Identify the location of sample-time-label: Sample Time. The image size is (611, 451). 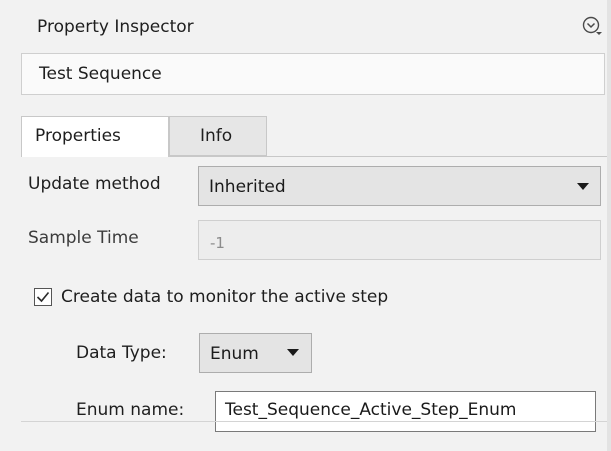
(83, 238).